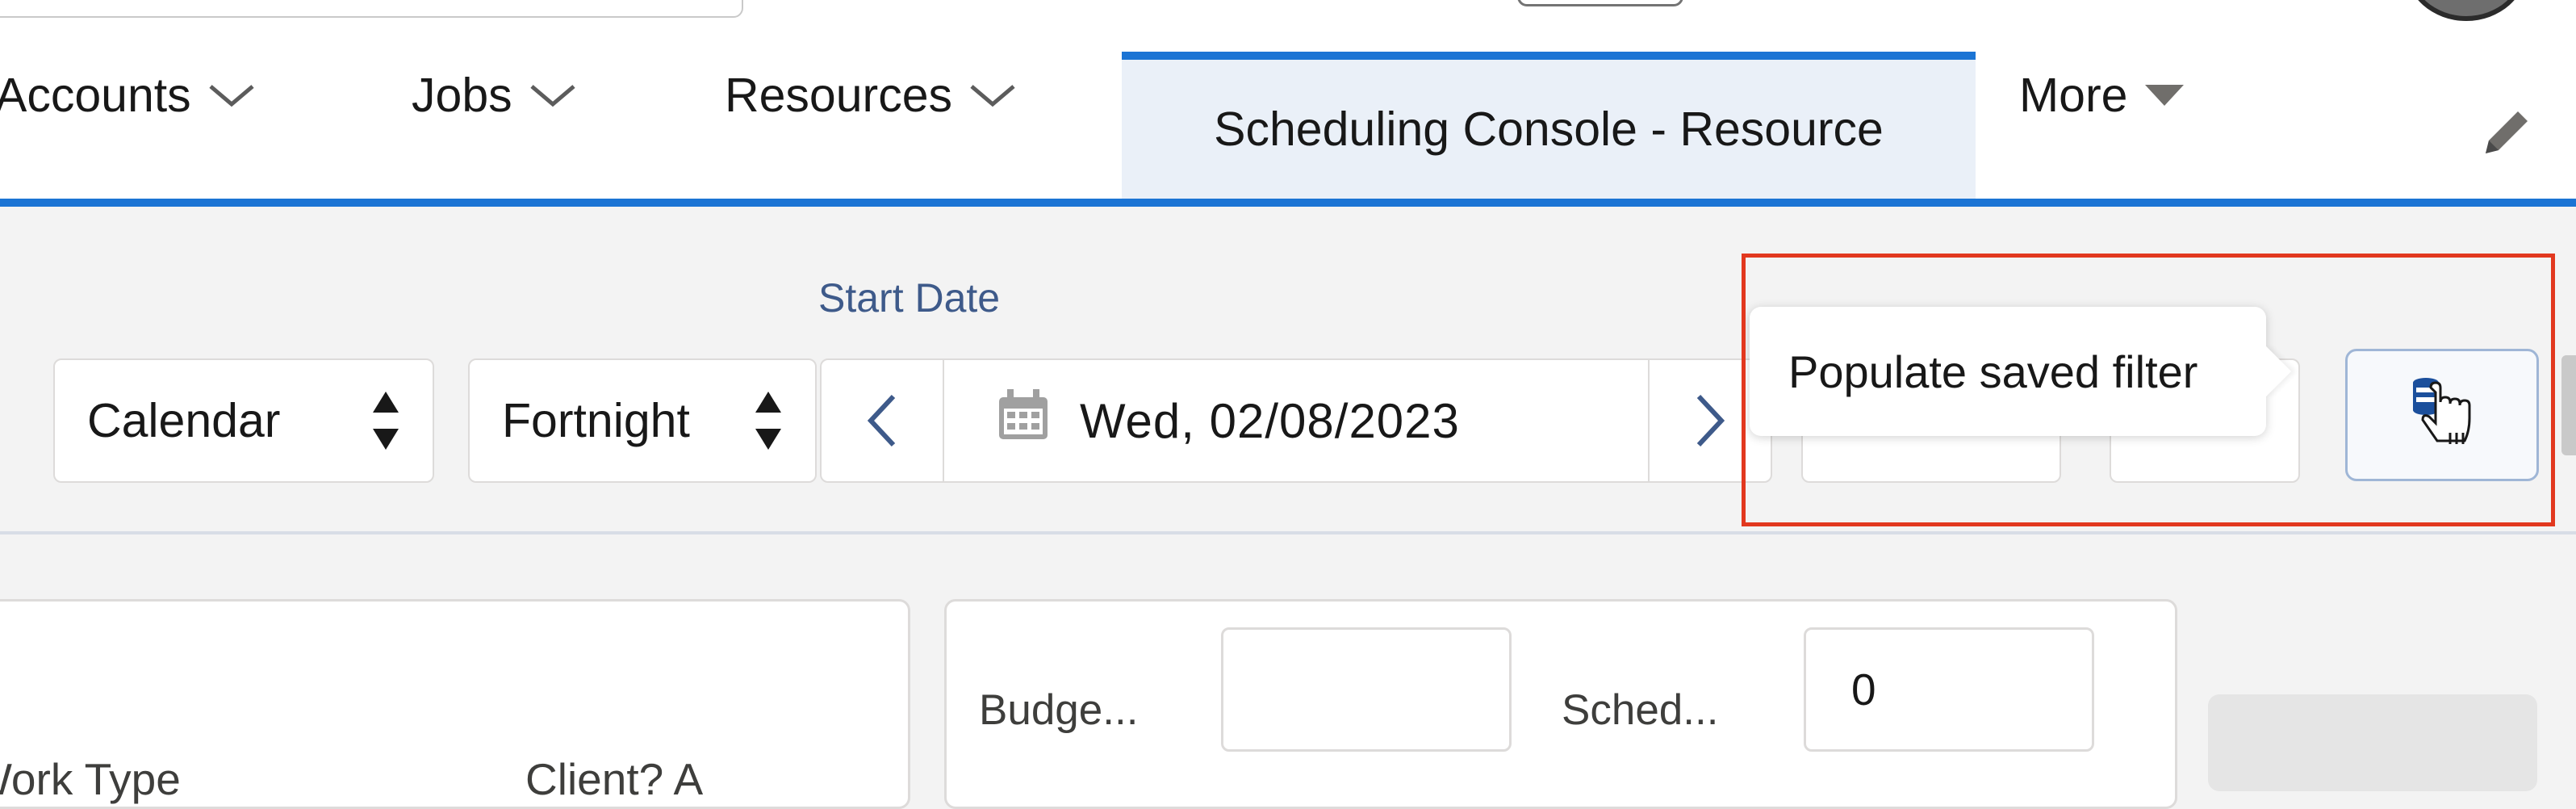 Image resolution: width=2576 pixels, height=809 pixels. I want to click on start-date-picker: Wed, 02/08/2023, so click(1296, 420).